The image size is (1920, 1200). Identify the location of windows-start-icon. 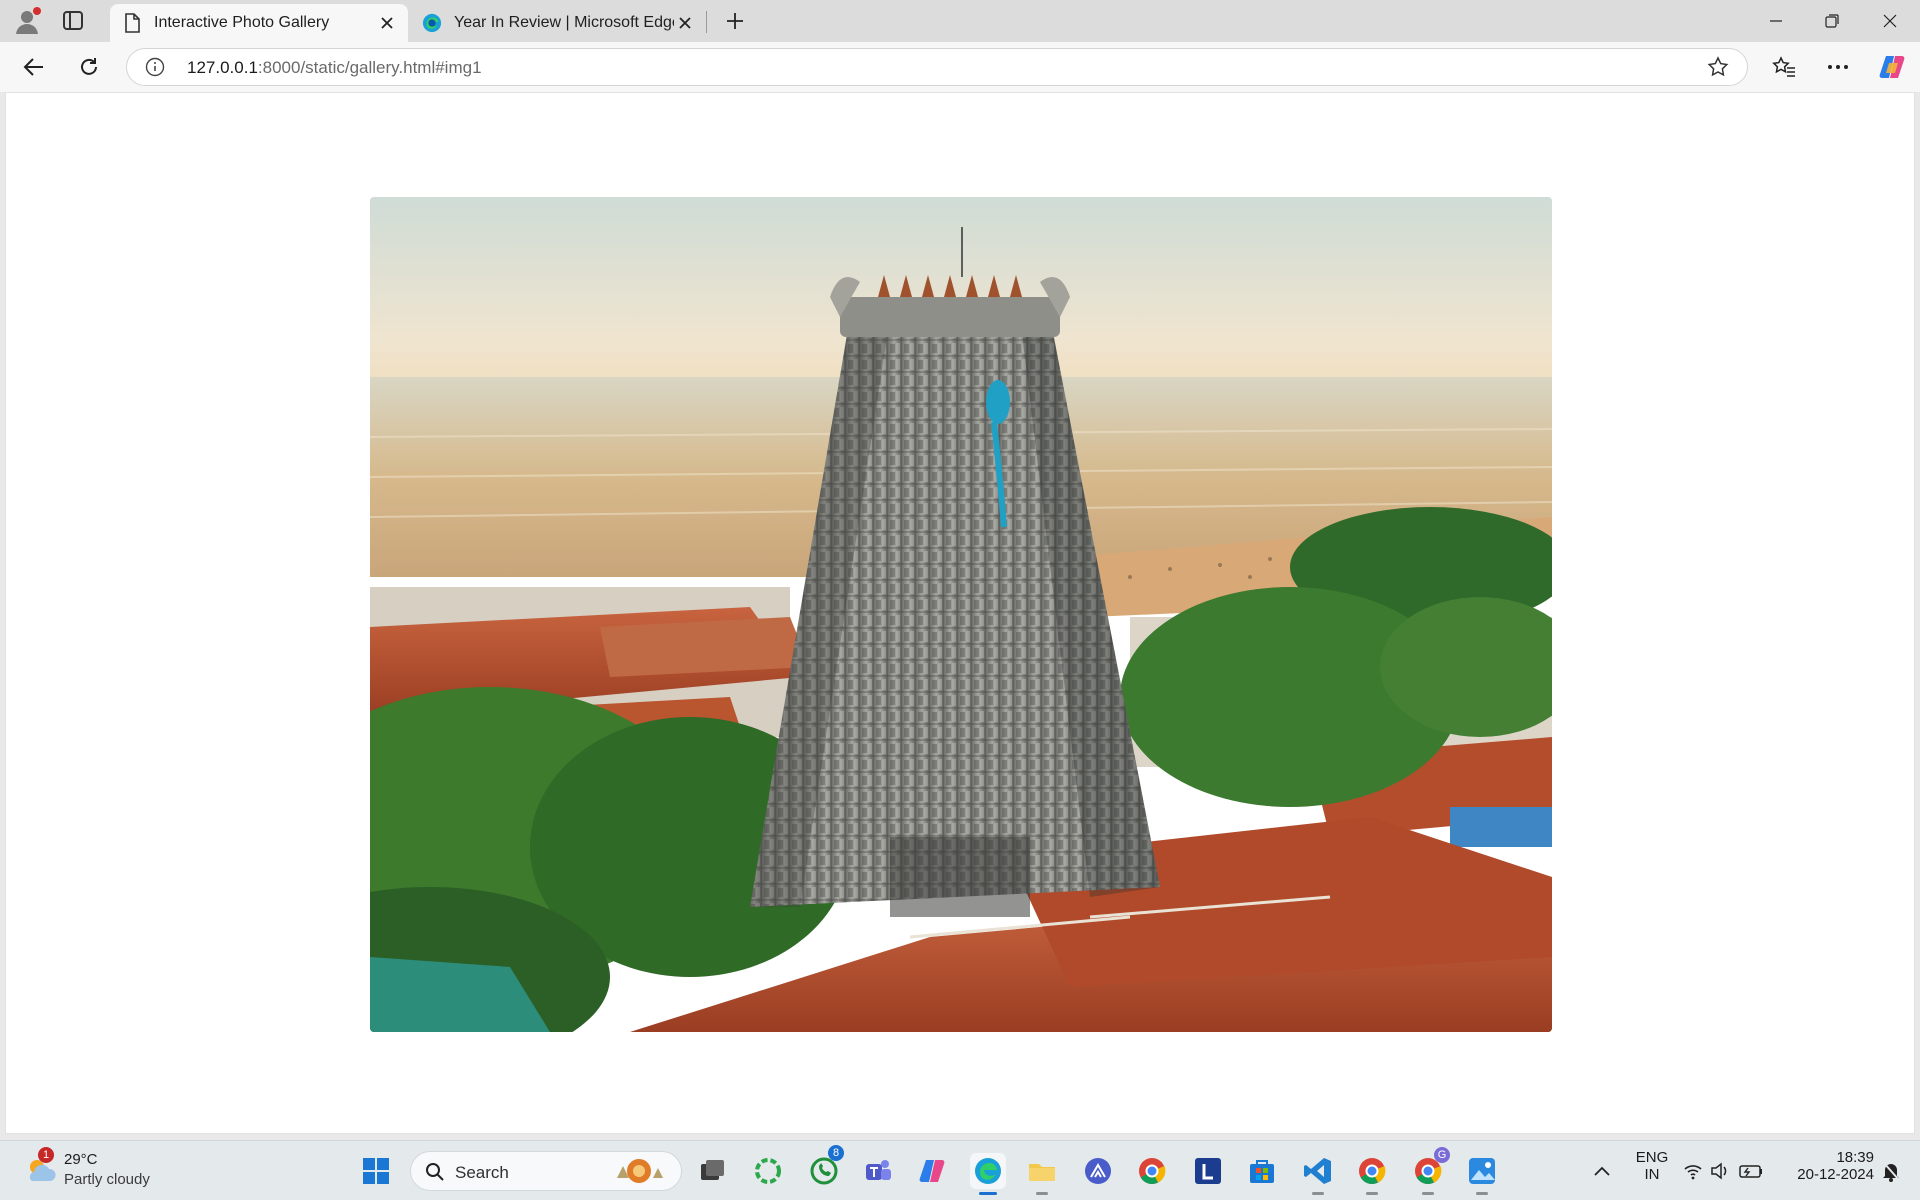
(376, 1171).